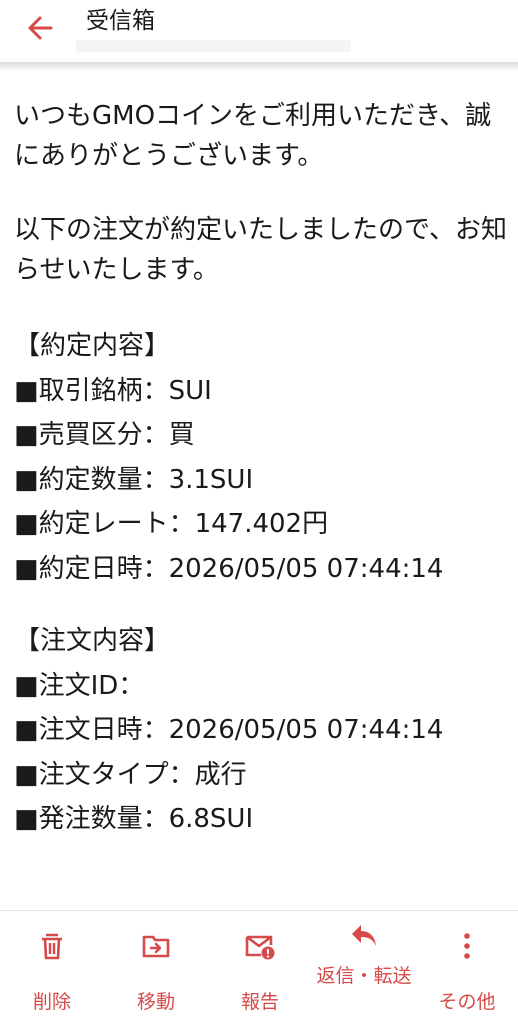  Describe the element at coordinates (113, 390) in the screenshot. I see `contract-symbol: ■取引銘柄：SUI` at that location.